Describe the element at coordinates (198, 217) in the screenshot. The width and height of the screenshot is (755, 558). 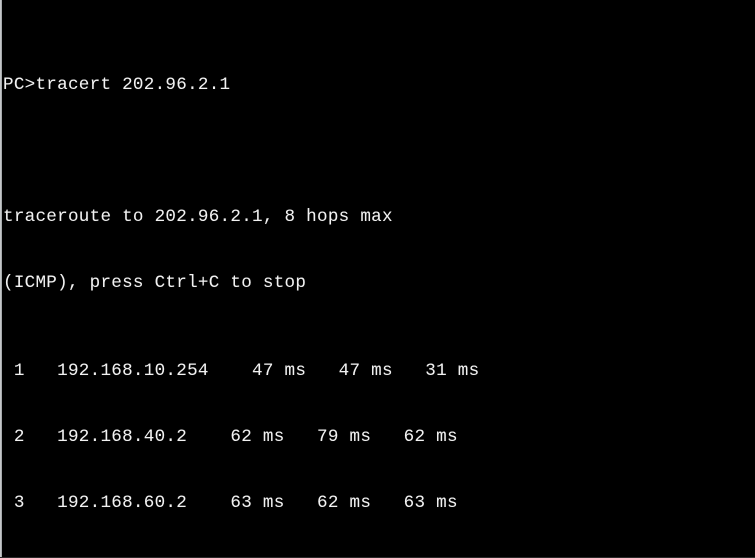
I see `tracert-header-line-1: traceroute to 202.96.2.1, 8 hops max` at that location.